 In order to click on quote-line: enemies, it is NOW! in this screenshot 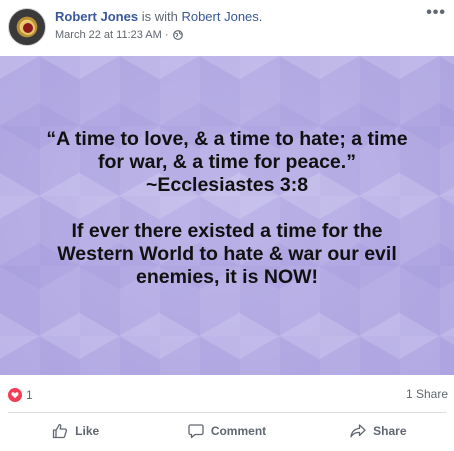, I will do `click(227, 277)`.